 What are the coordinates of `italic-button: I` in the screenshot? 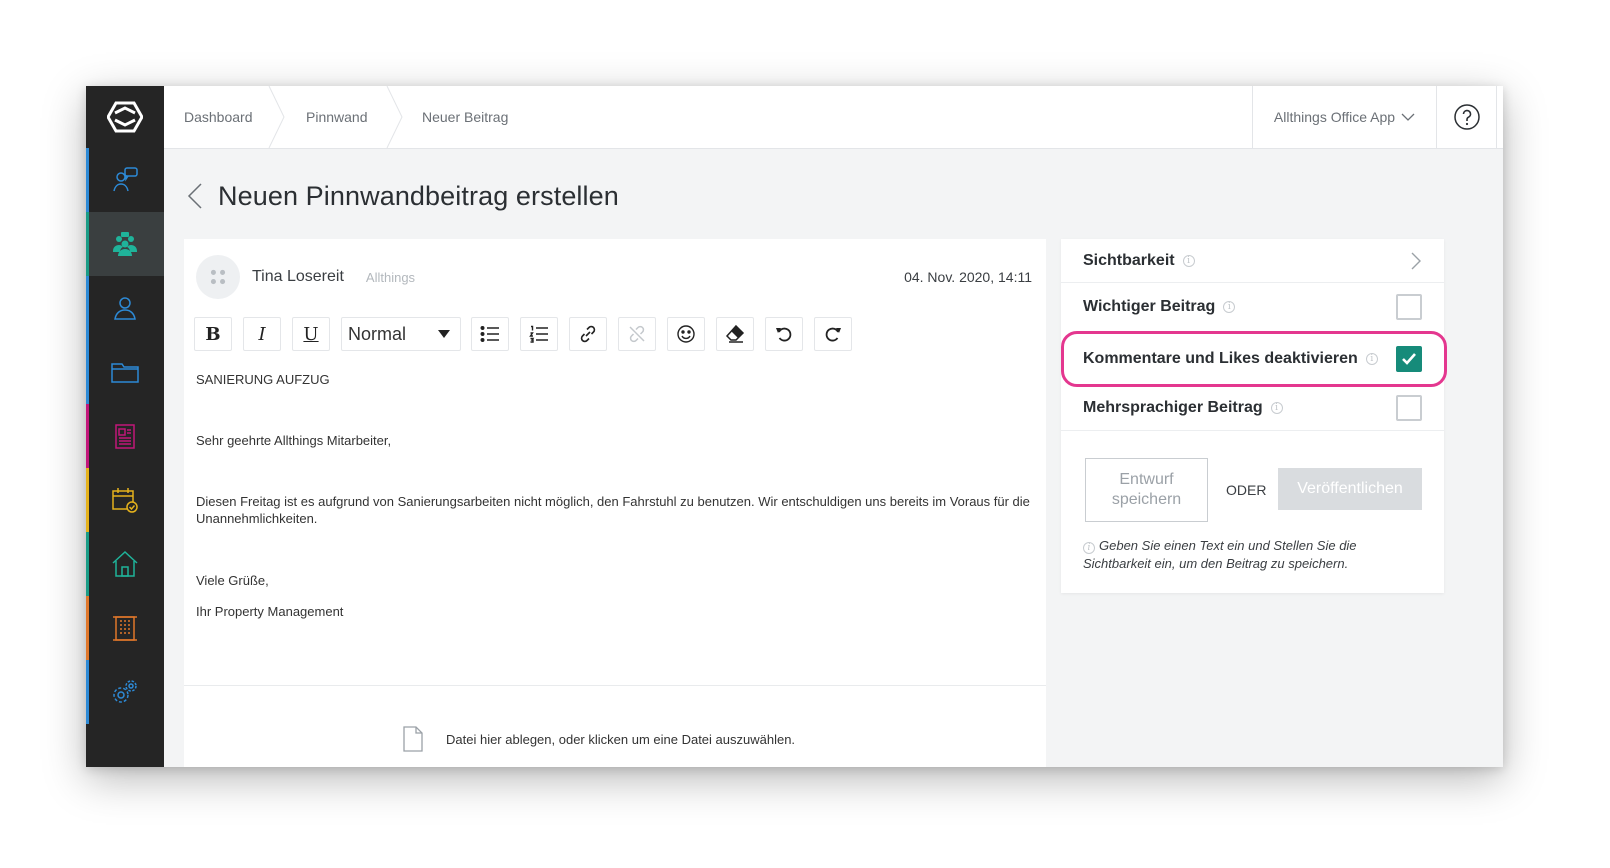 It's located at (262, 334).